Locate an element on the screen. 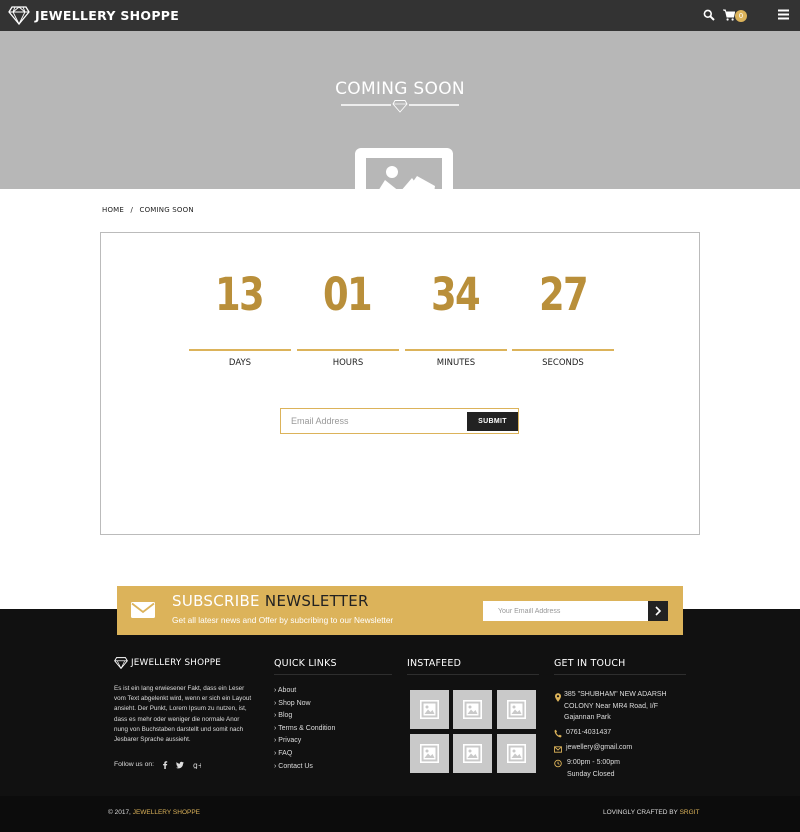 This screenshot has width=800, height=832. instafeed-heading: INSTAFEED is located at coordinates (434, 663).